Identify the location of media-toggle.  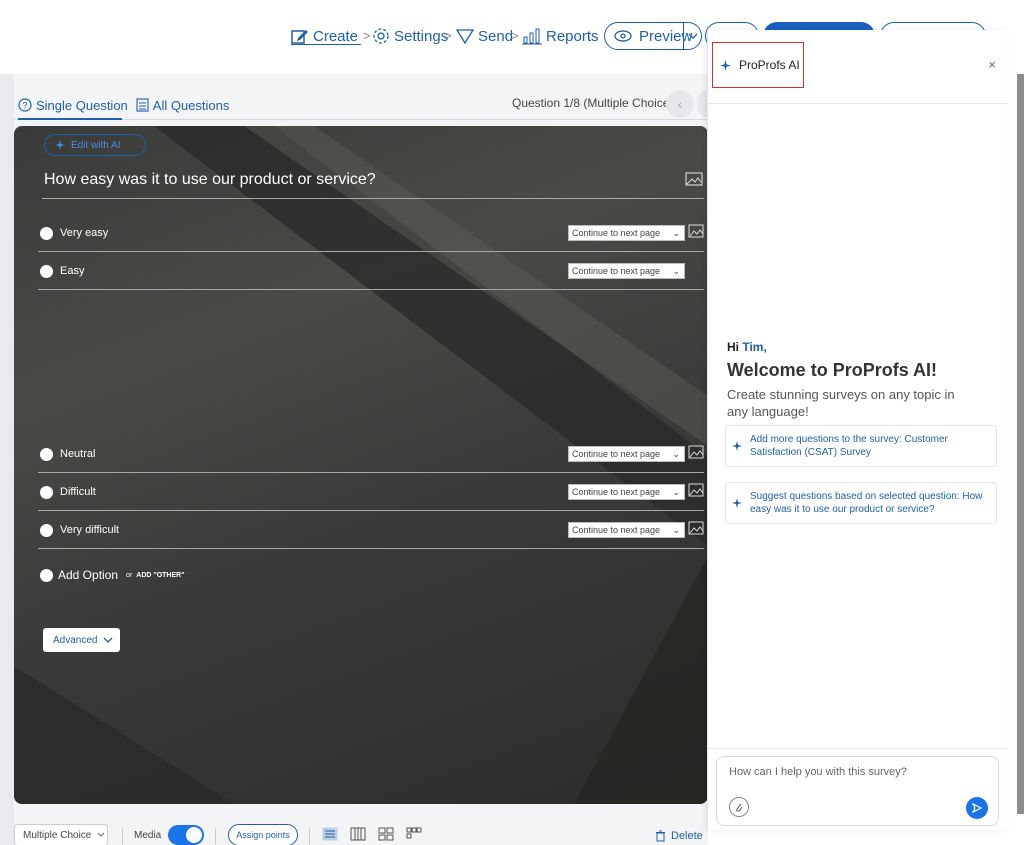
(186, 835).